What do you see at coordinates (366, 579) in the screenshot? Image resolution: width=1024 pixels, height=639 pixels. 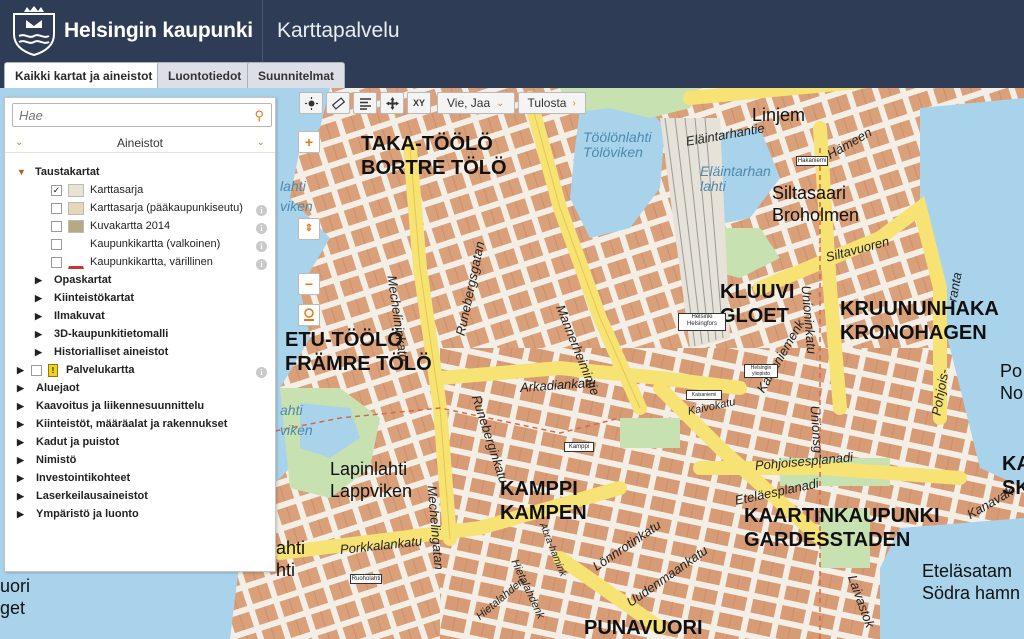 I see `map-sign-ruoholahti: Ruoholahti` at bounding box center [366, 579].